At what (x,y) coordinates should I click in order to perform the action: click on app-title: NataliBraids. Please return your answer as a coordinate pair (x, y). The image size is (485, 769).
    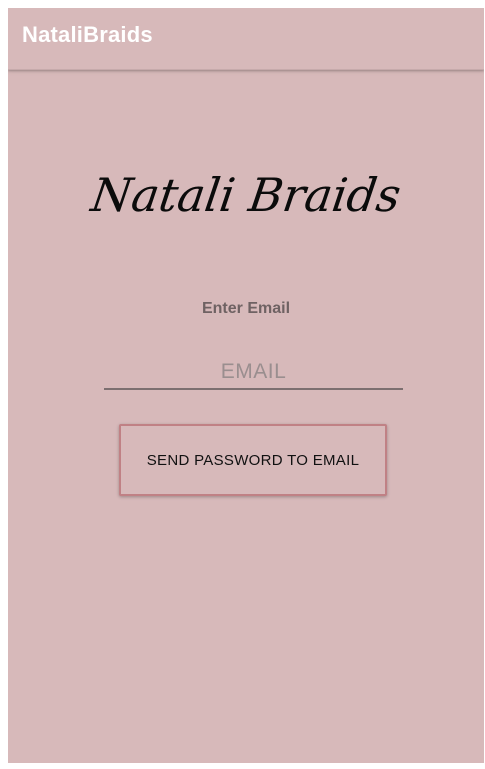
    Looking at the image, I should click on (87, 34).